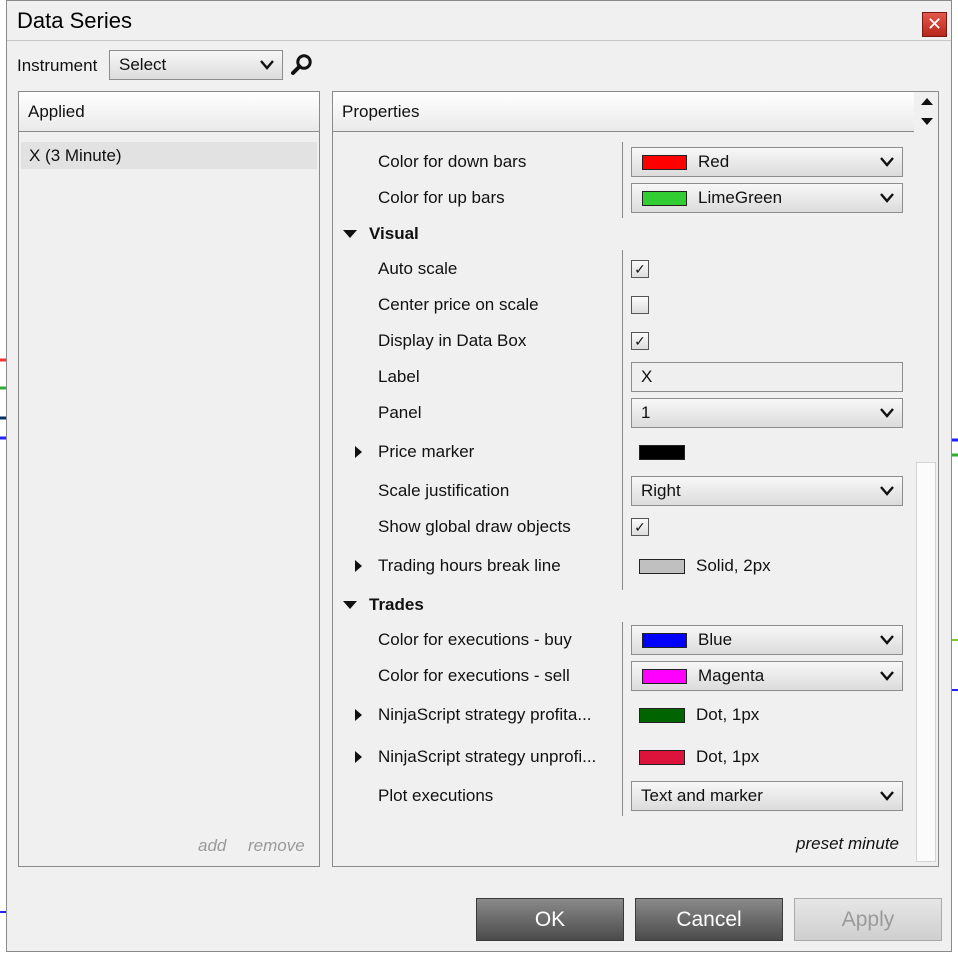 The width and height of the screenshot is (958, 955). What do you see at coordinates (640, 527) in the screenshot?
I see `global-draw-checkbox: ✓` at bounding box center [640, 527].